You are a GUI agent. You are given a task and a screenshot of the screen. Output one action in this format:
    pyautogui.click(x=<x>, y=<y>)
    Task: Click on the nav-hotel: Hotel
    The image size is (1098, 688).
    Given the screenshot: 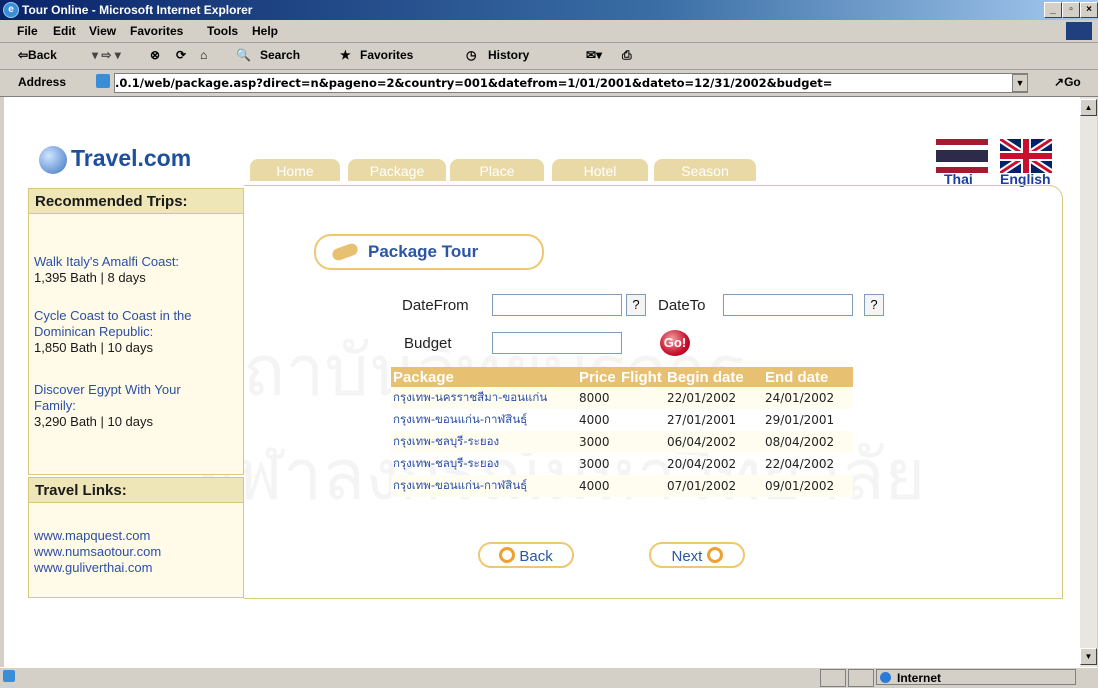 What is the action you would take?
    pyautogui.click(x=600, y=170)
    